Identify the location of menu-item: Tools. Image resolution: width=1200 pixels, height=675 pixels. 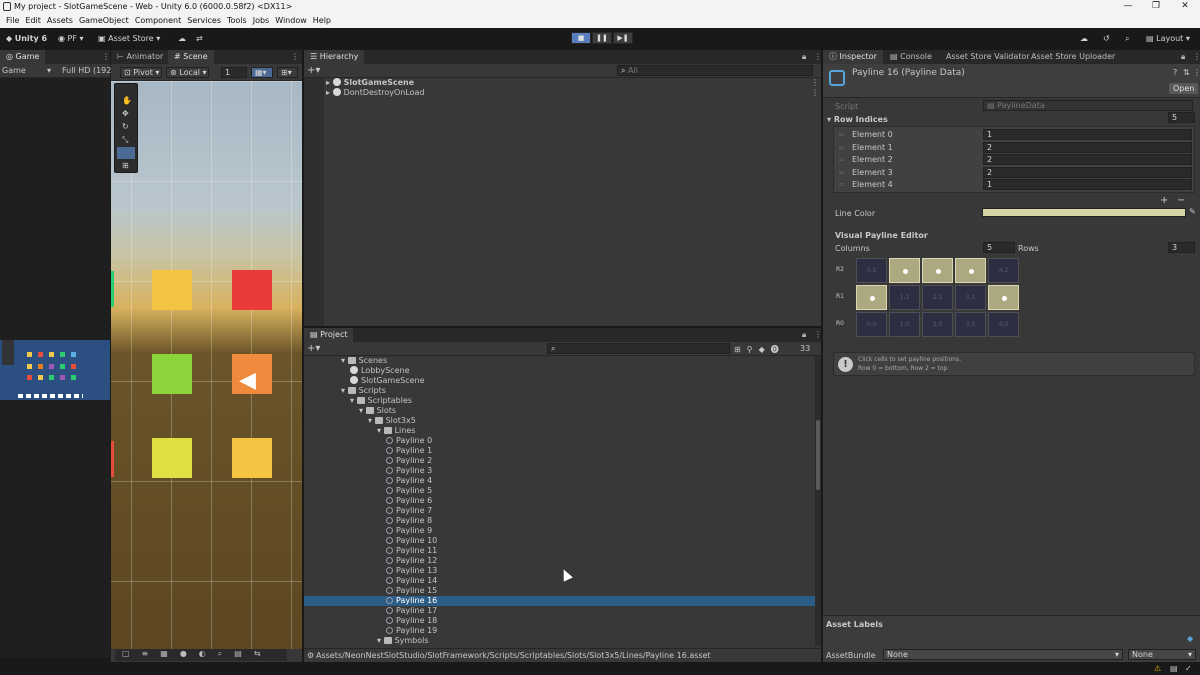
(237, 20).